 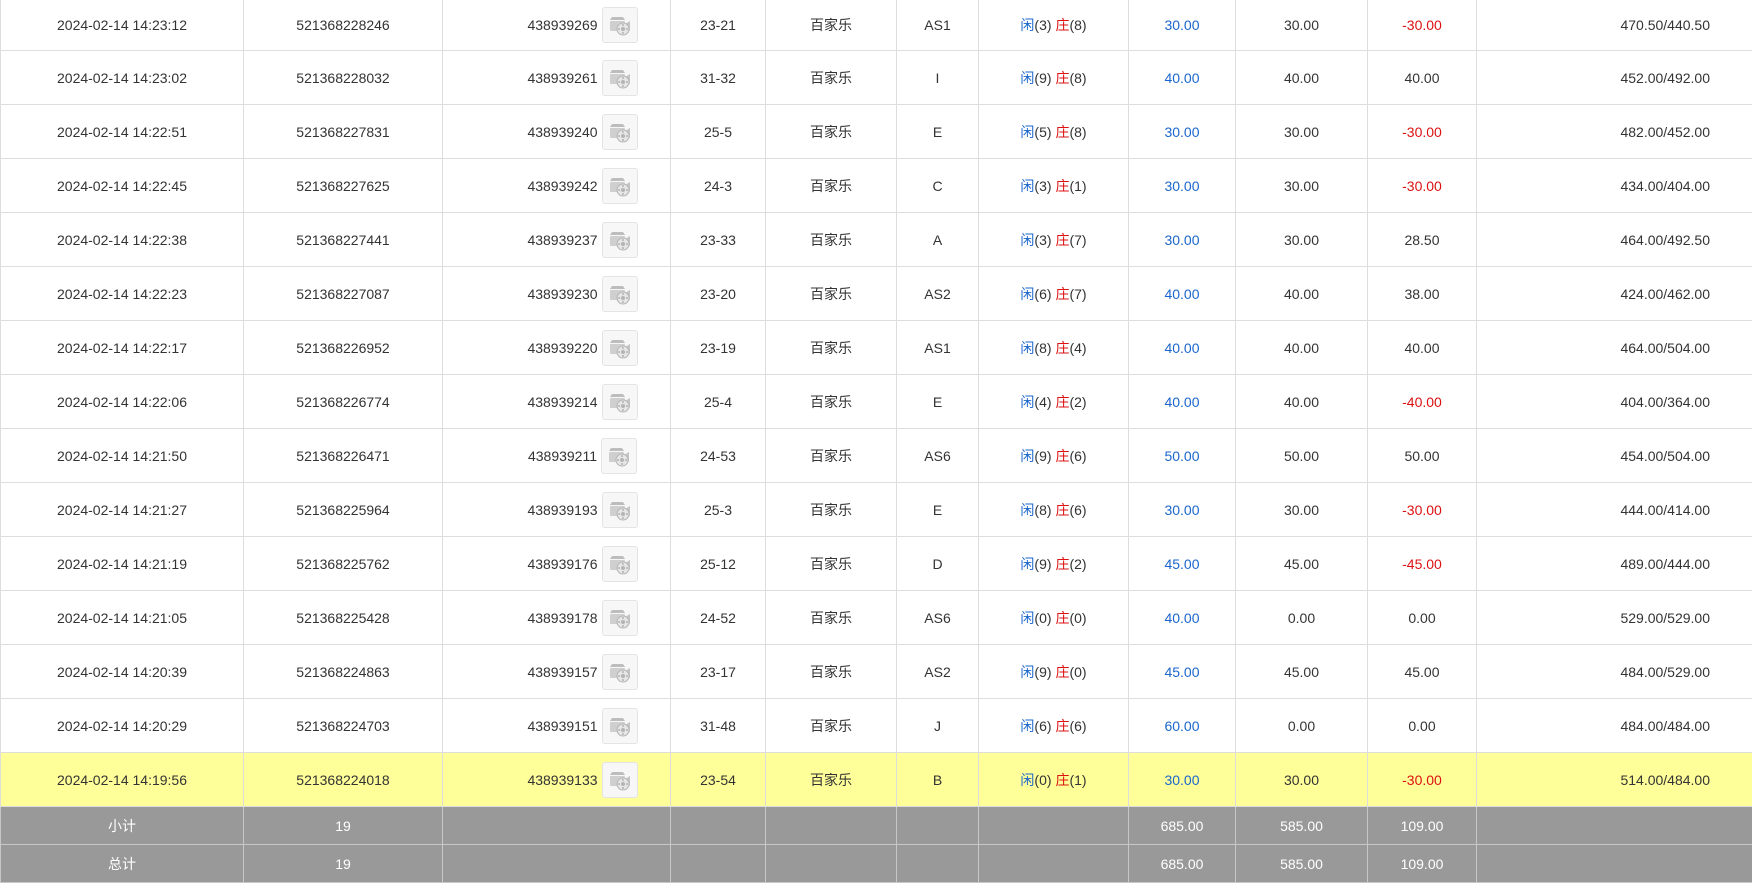 I want to click on balance-cell: 404.00/364.00, so click(x=1614, y=401).